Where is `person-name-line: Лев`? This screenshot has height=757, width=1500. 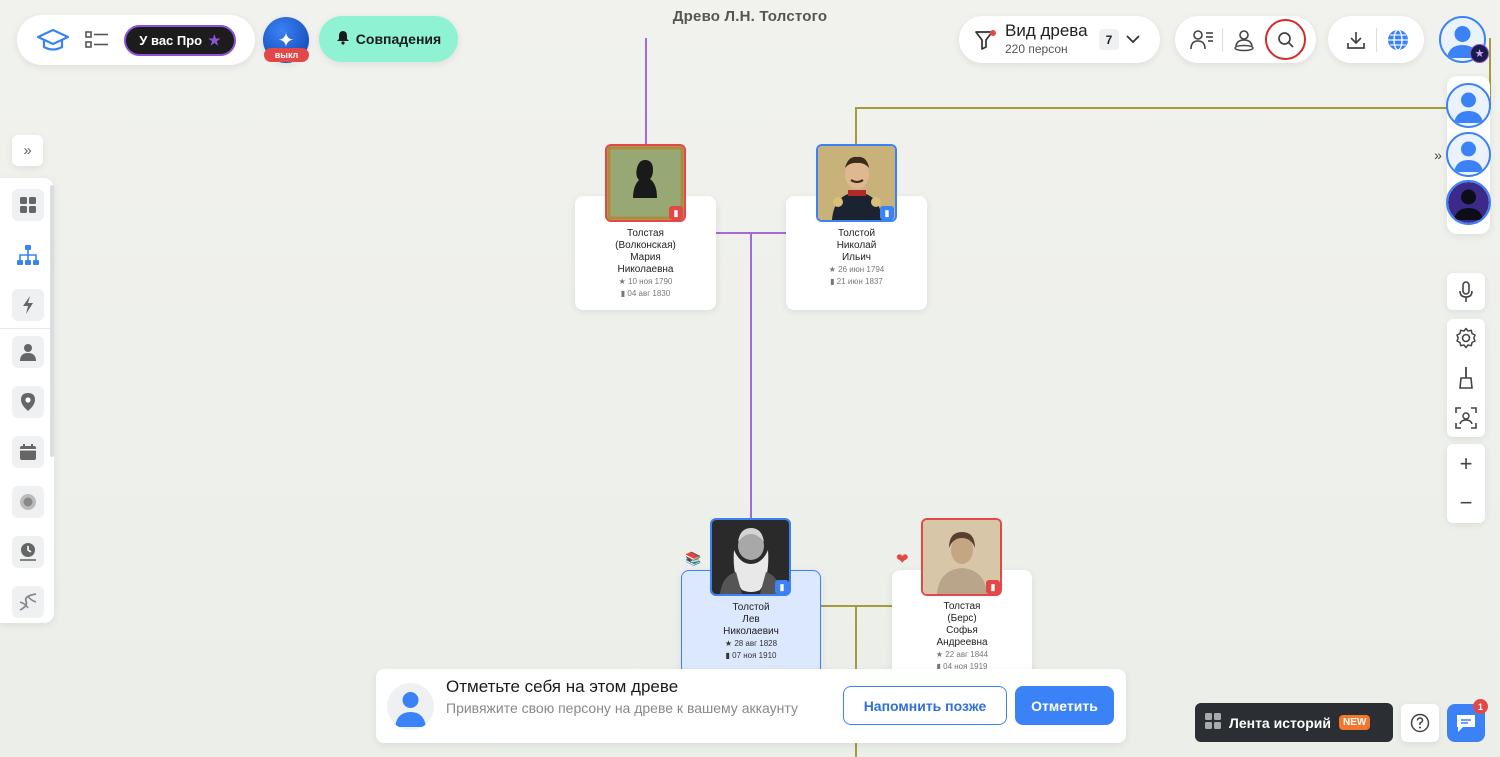 person-name-line: Лев is located at coordinates (751, 619).